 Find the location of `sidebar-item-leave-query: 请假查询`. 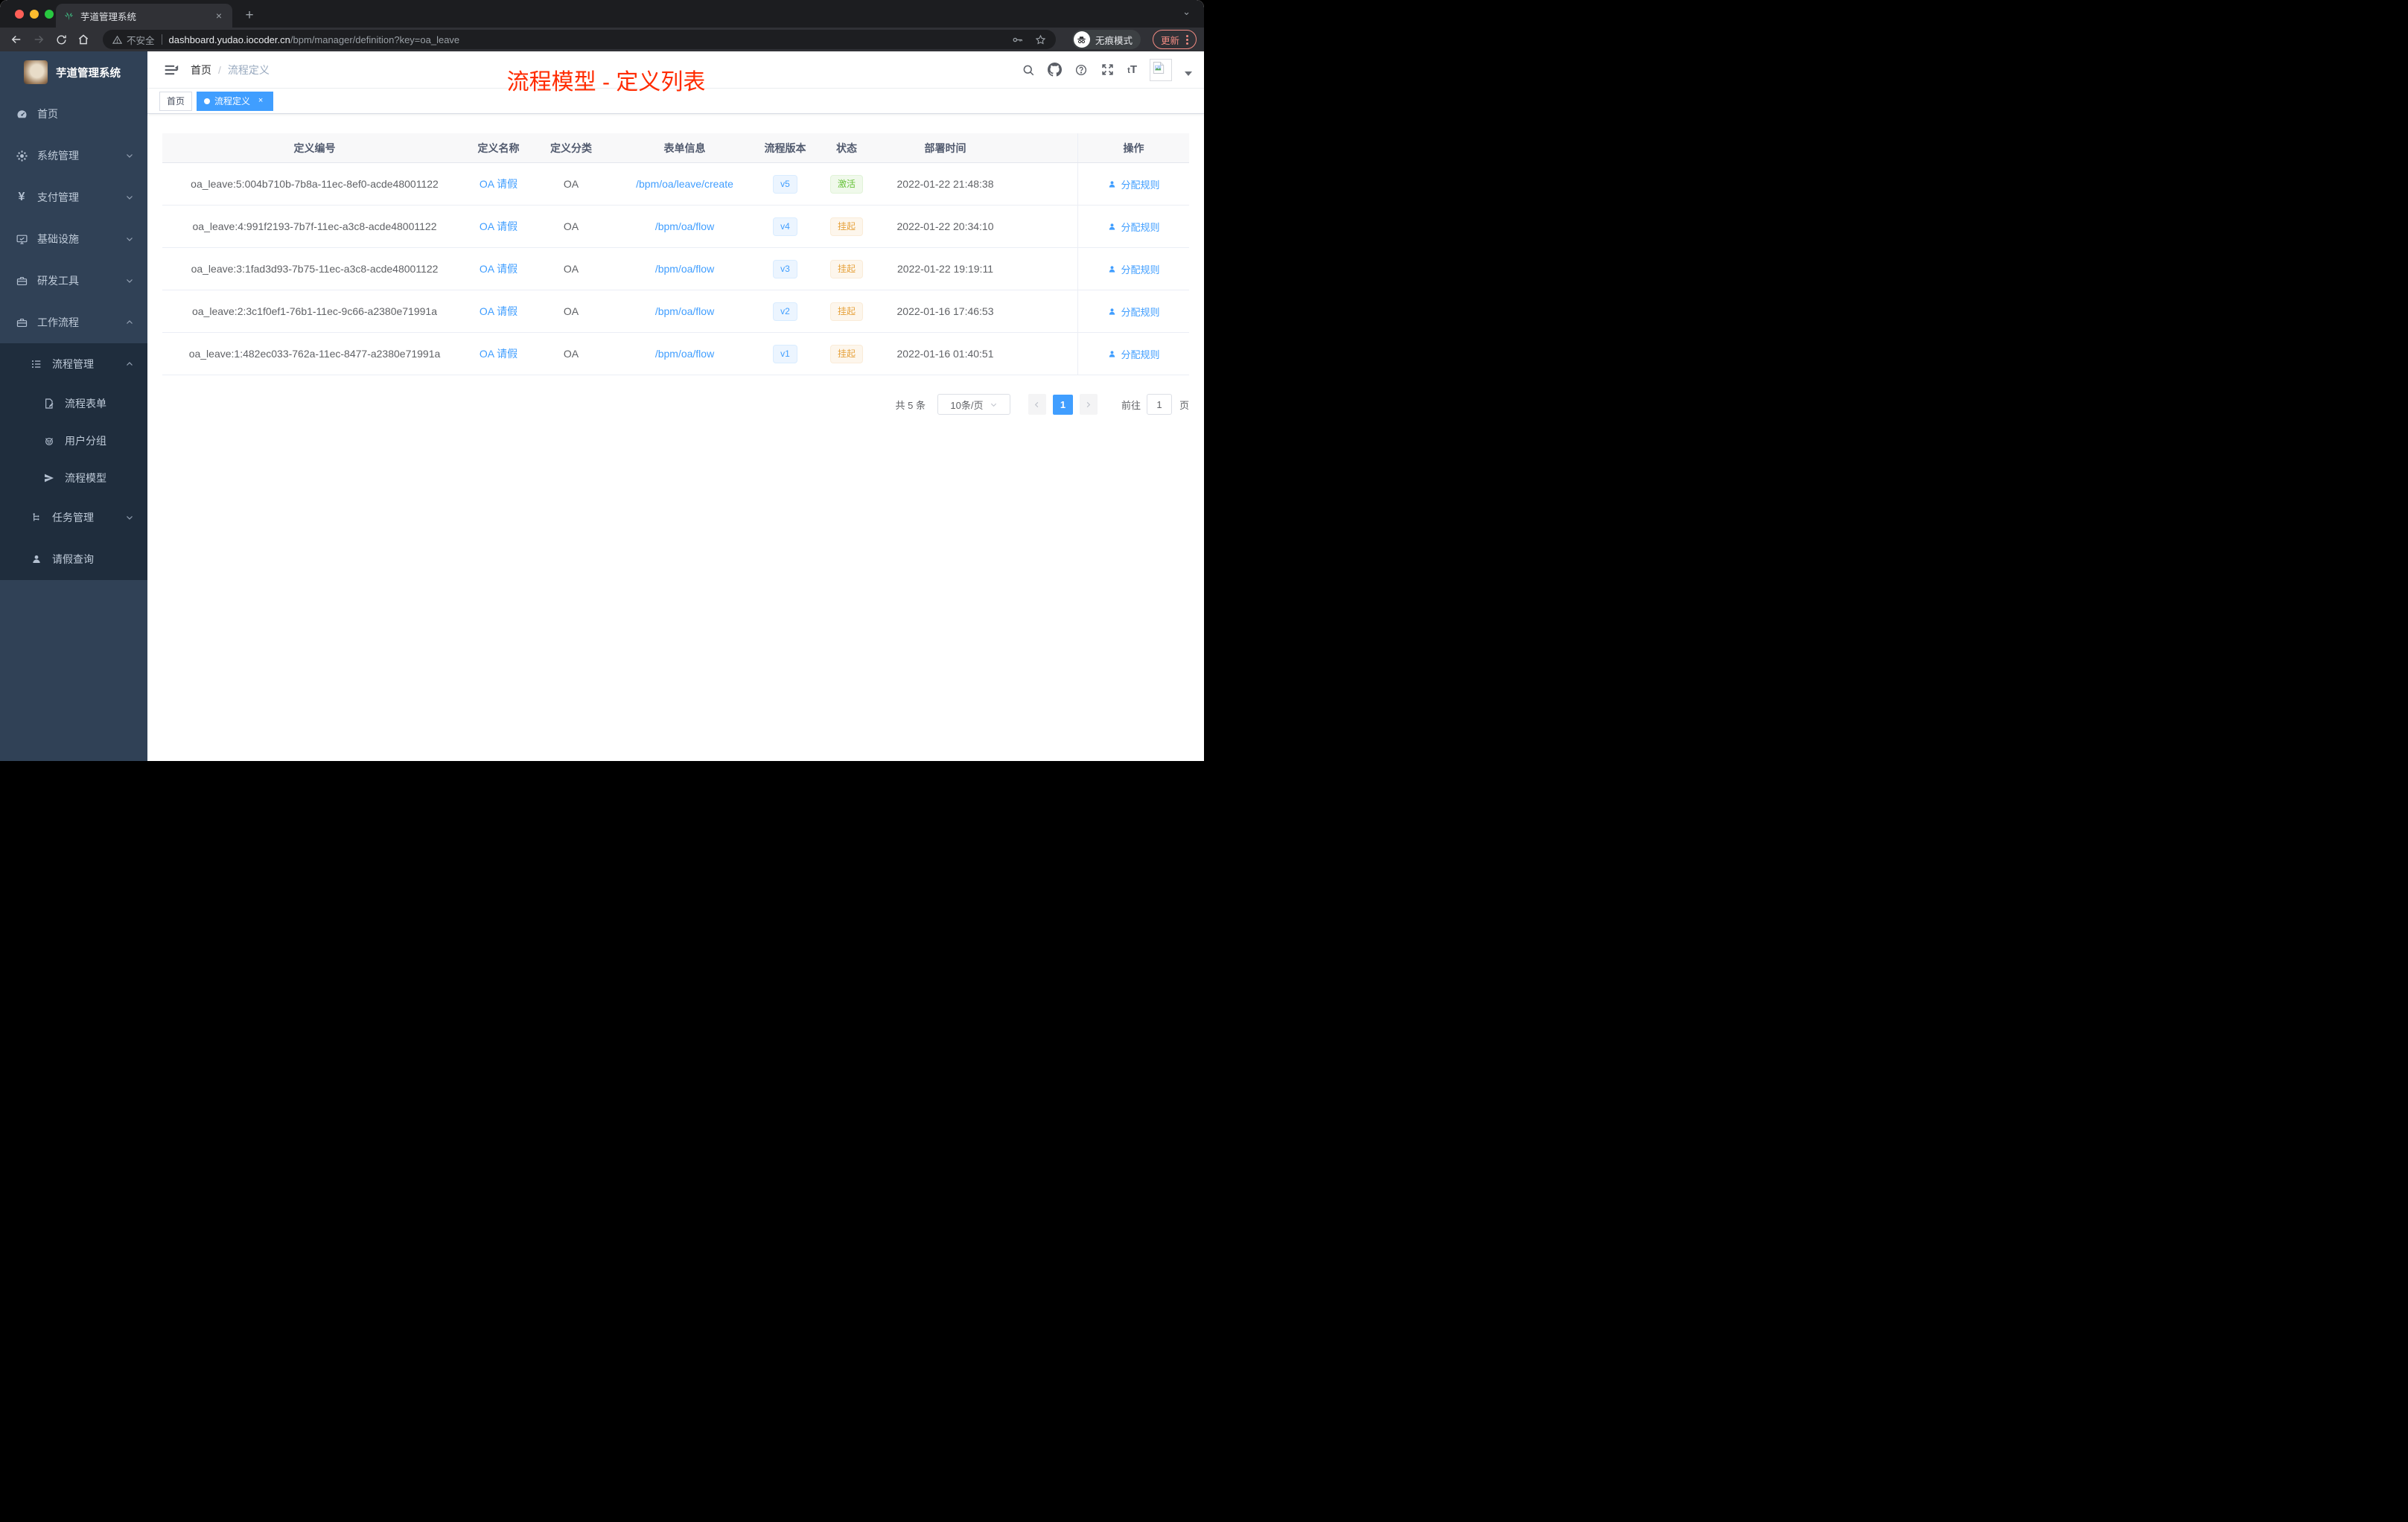

sidebar-item-leave-query: 请假查询 is located at coordinates (73, 559).